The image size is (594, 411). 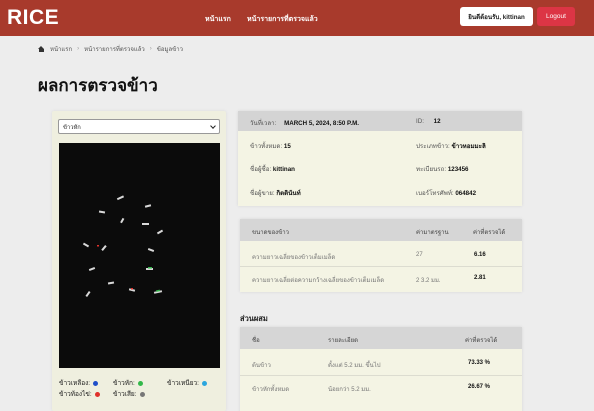 I want to click on table-cell: ข้าวหักทั้งหมด, so click(x=271, y=390).